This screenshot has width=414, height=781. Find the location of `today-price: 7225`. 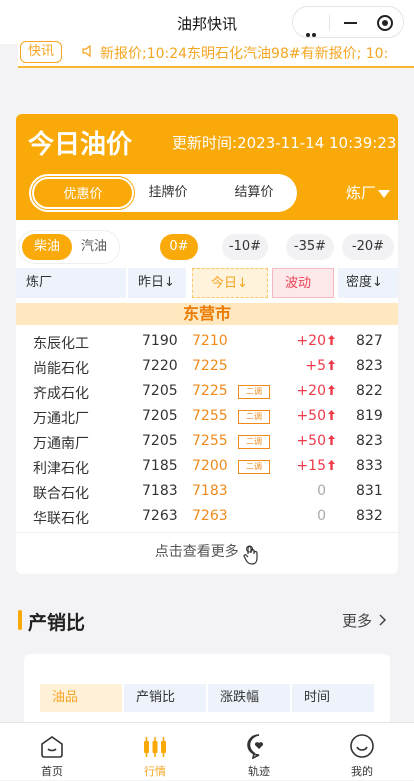

today-price: 7225 is located at coordinates (210, 391).